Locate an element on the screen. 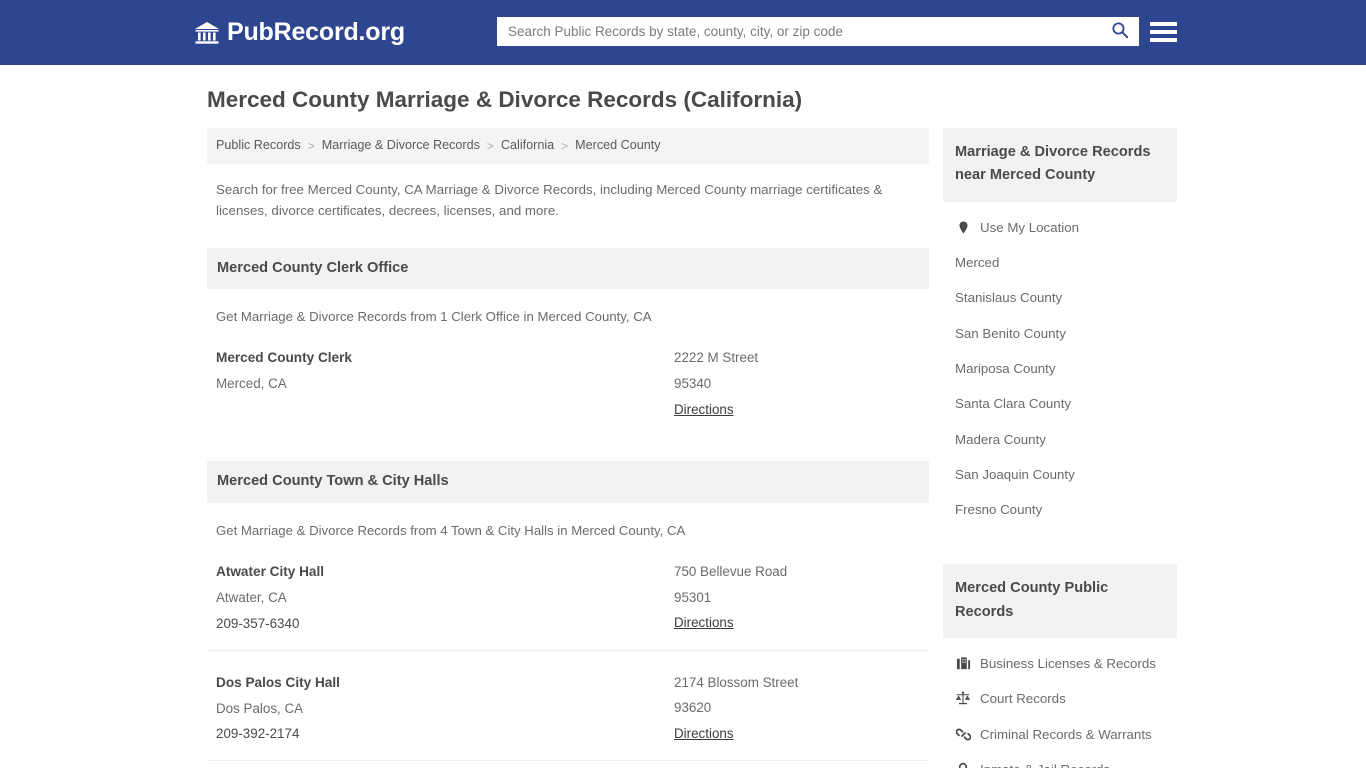  record-entry-right: 2174 Blossom Street 93620 Directions is located at coordinates (801, 709).